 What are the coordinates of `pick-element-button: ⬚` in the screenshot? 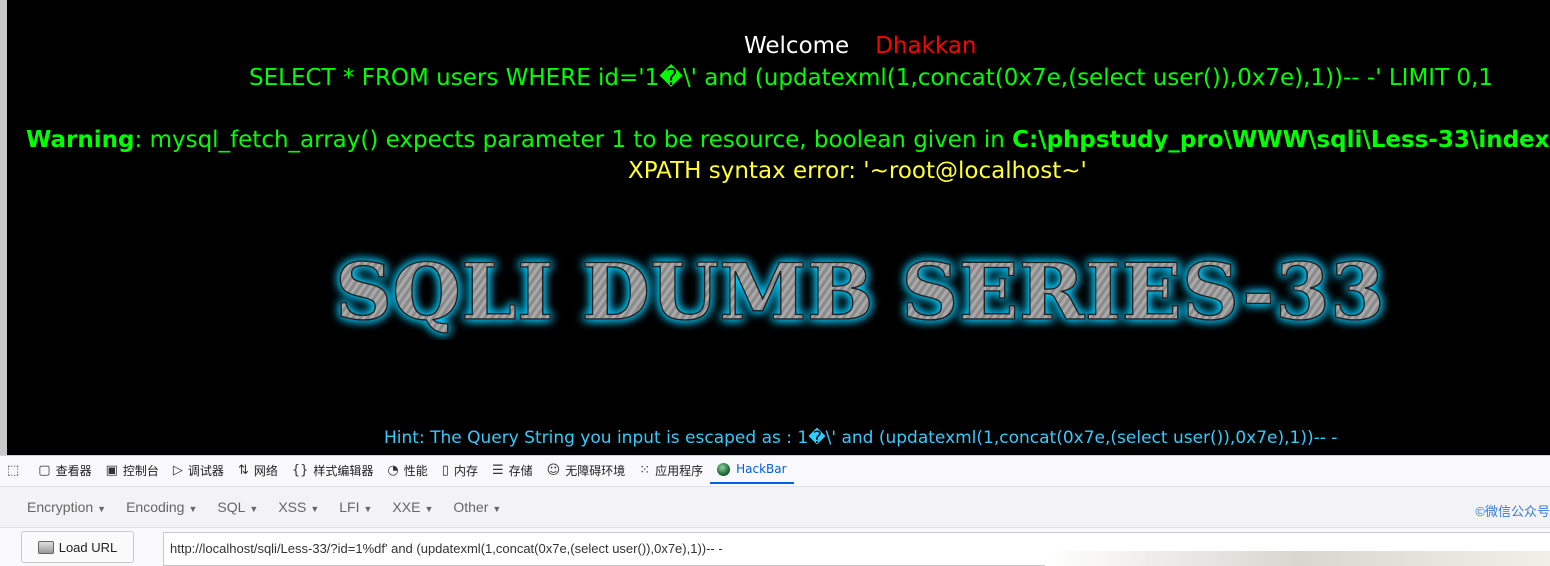 It's located at (15, 470).